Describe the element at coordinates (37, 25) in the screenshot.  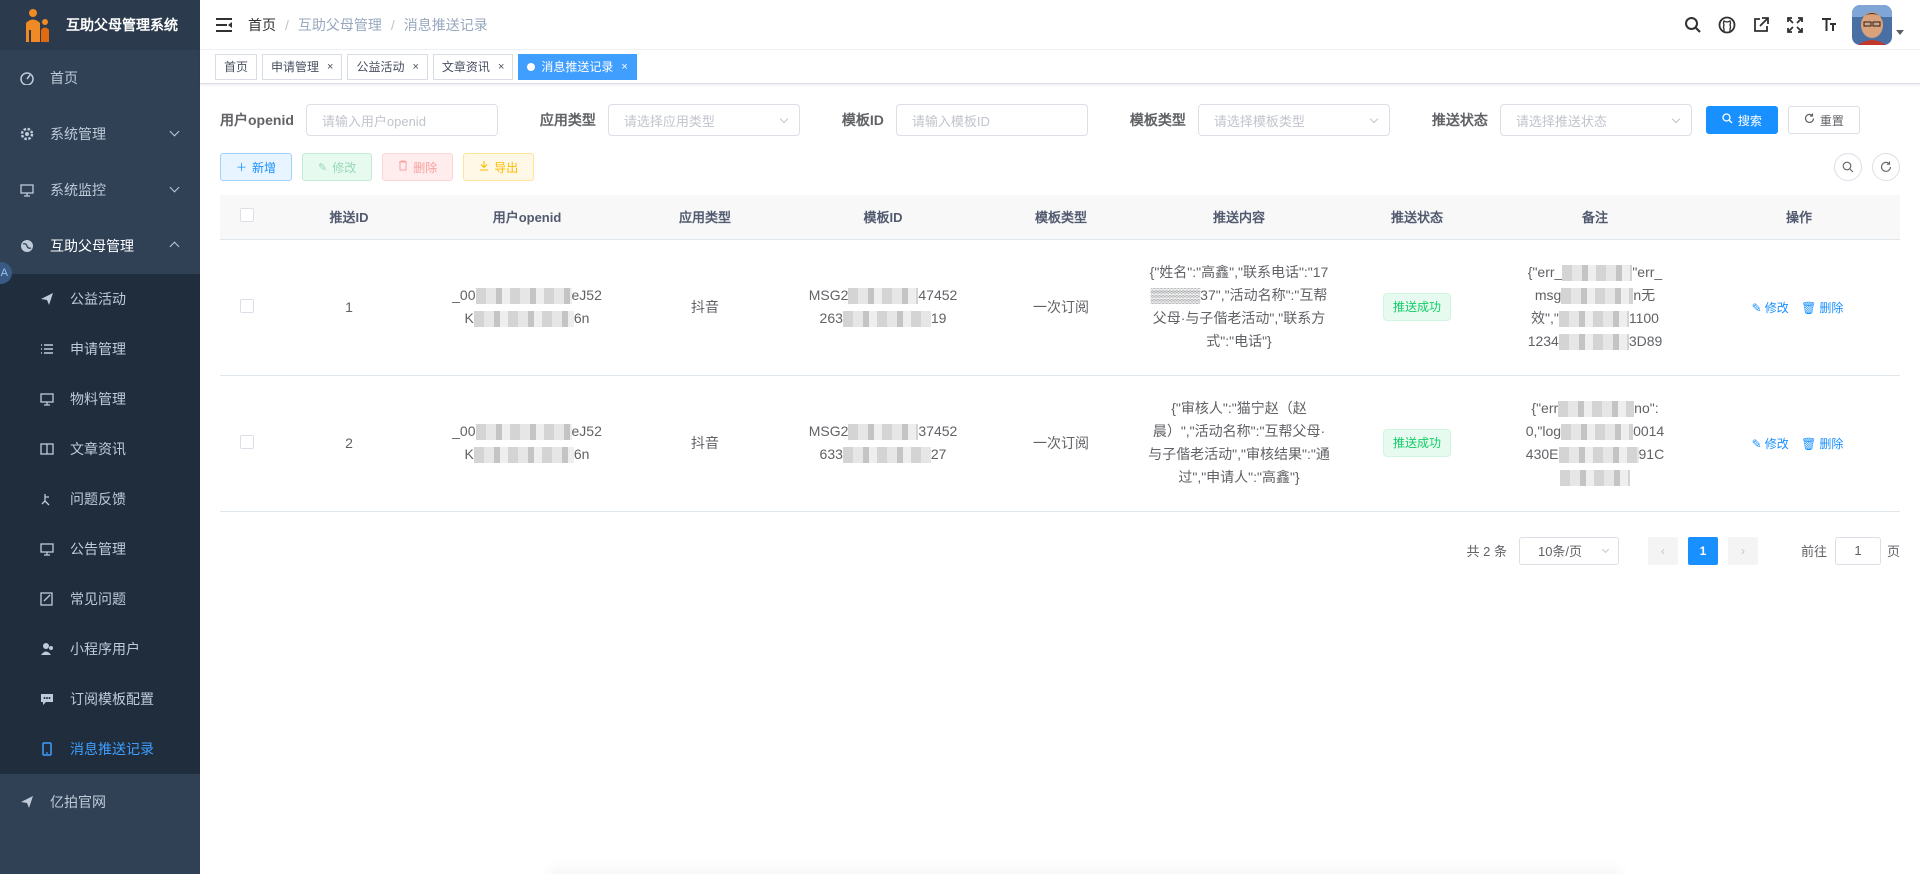
I see `logo-icon` at that location.